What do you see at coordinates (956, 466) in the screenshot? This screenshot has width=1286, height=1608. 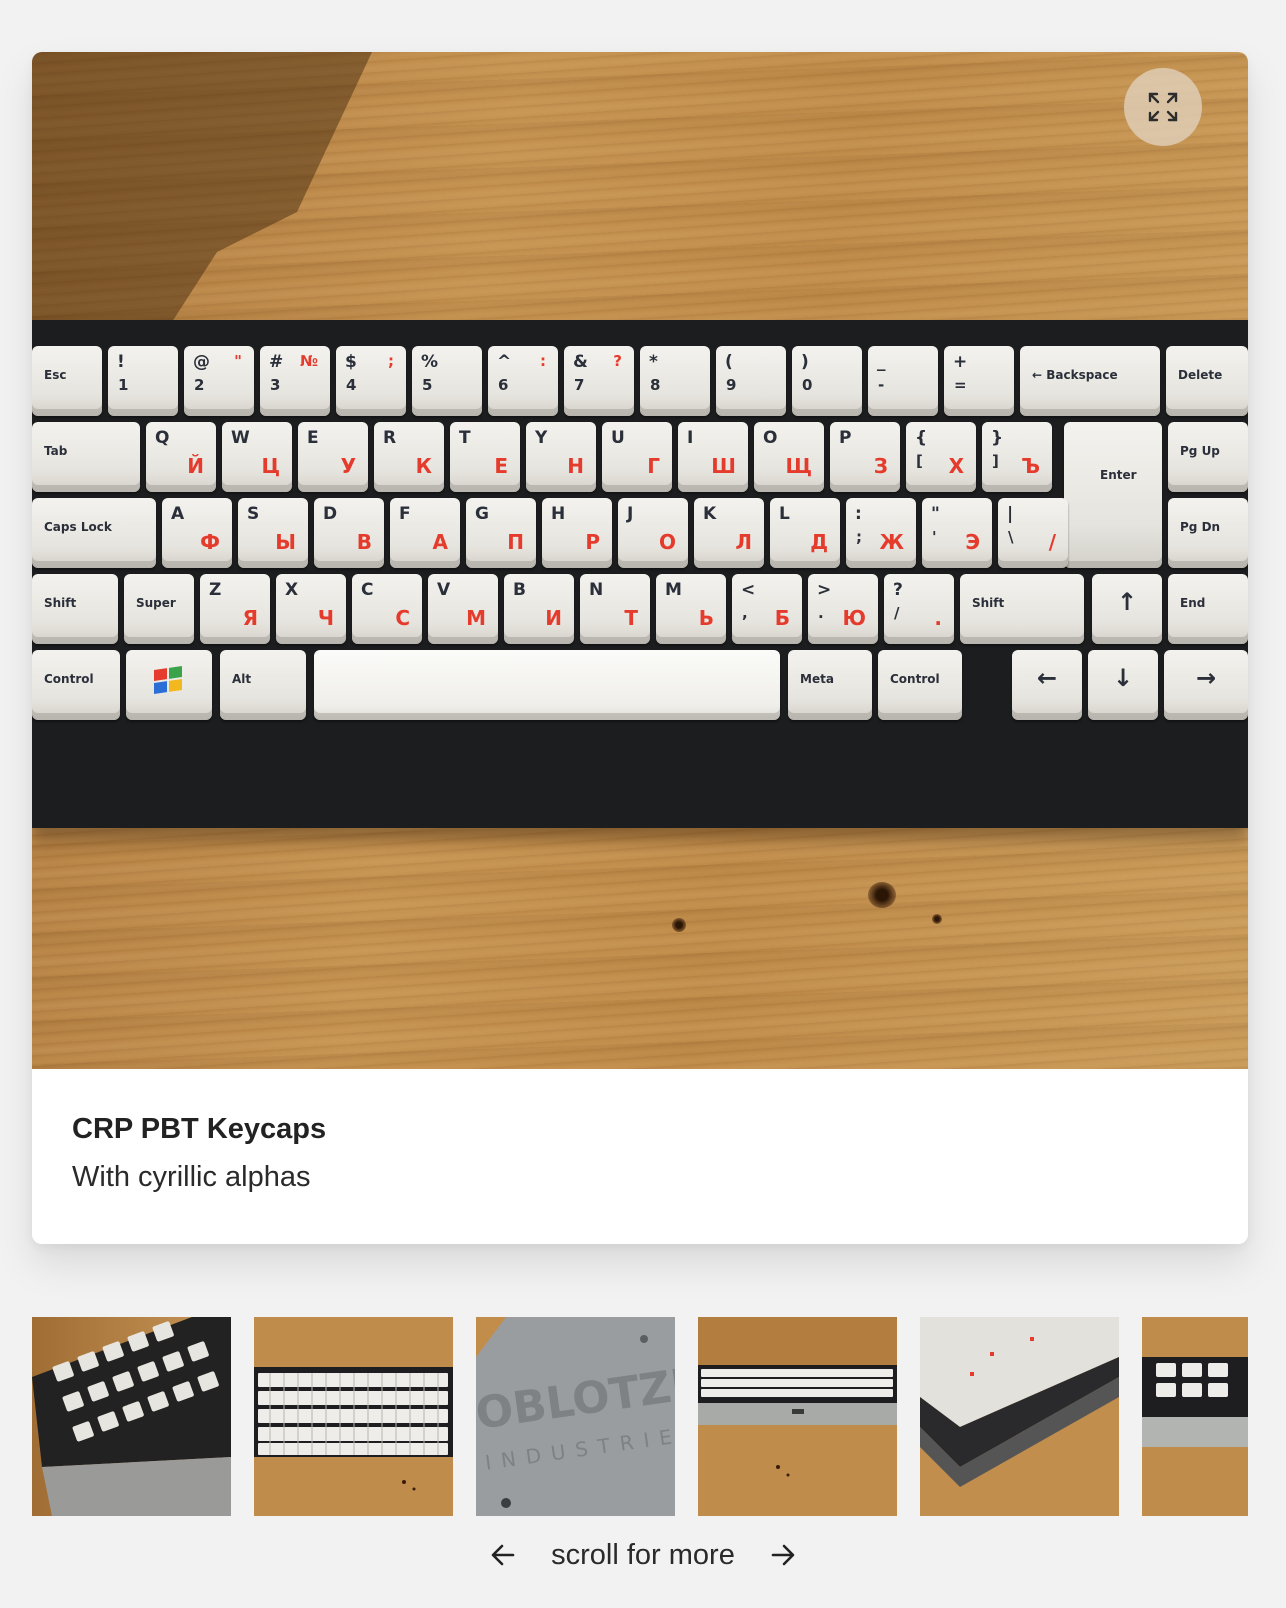 I see `key-cyrillic-legend: Х` at bounding box center [956, 466].